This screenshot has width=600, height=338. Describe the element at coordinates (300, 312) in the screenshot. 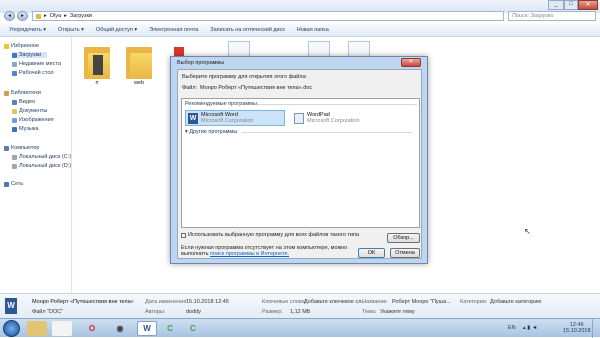

I see `size-value: 1,12 МБ` at that location.